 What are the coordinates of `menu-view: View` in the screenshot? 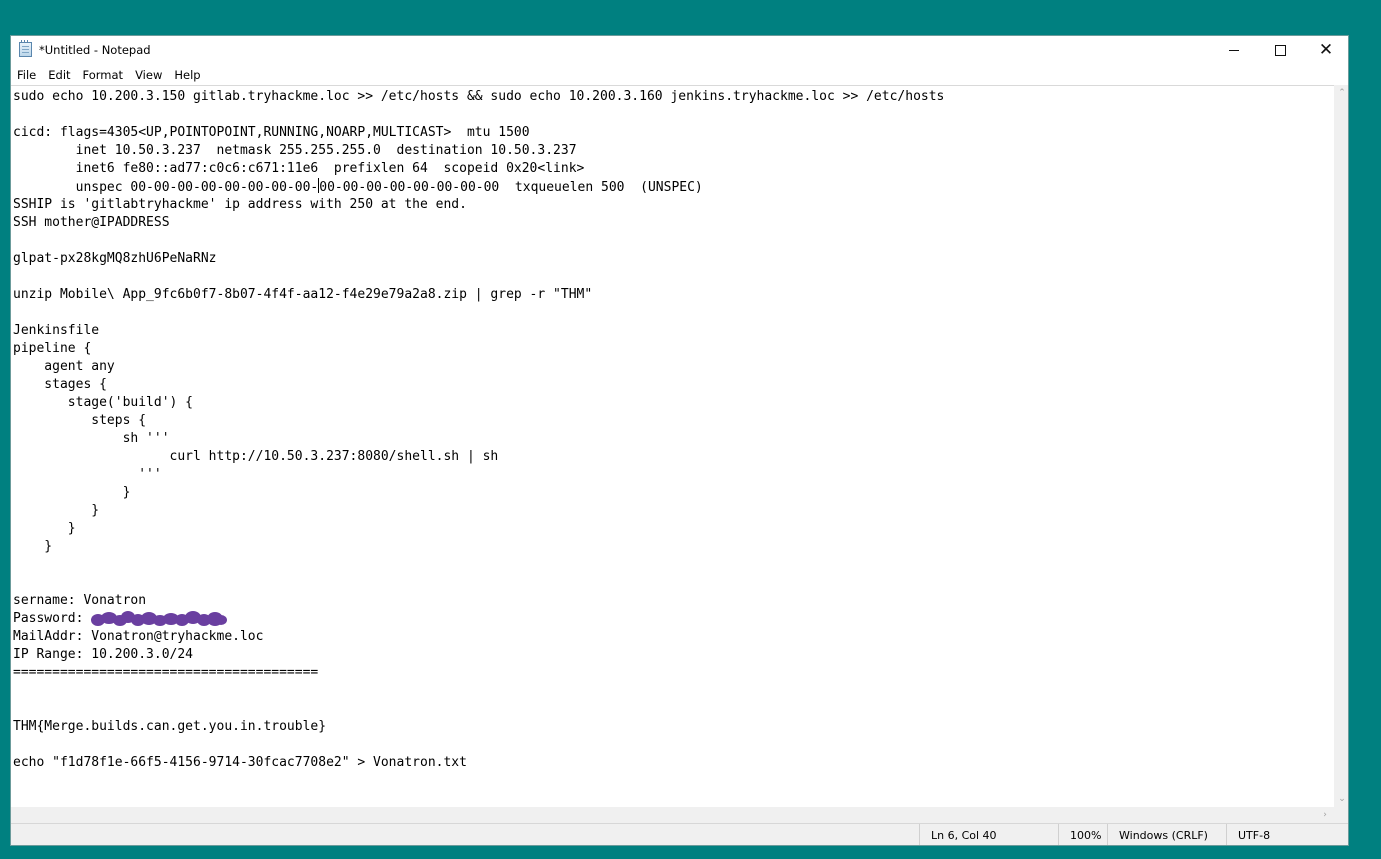 It's located at (148, 75).